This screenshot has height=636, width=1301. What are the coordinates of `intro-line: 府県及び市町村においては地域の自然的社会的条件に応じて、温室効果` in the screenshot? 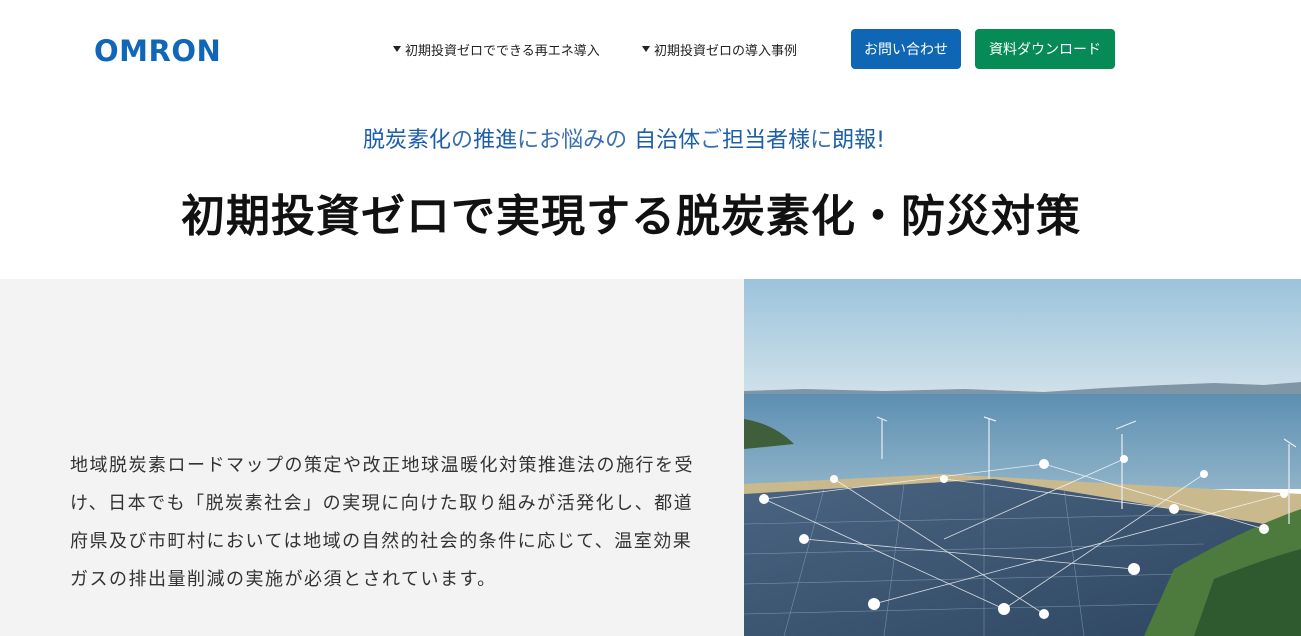 It's located at (381, 541).